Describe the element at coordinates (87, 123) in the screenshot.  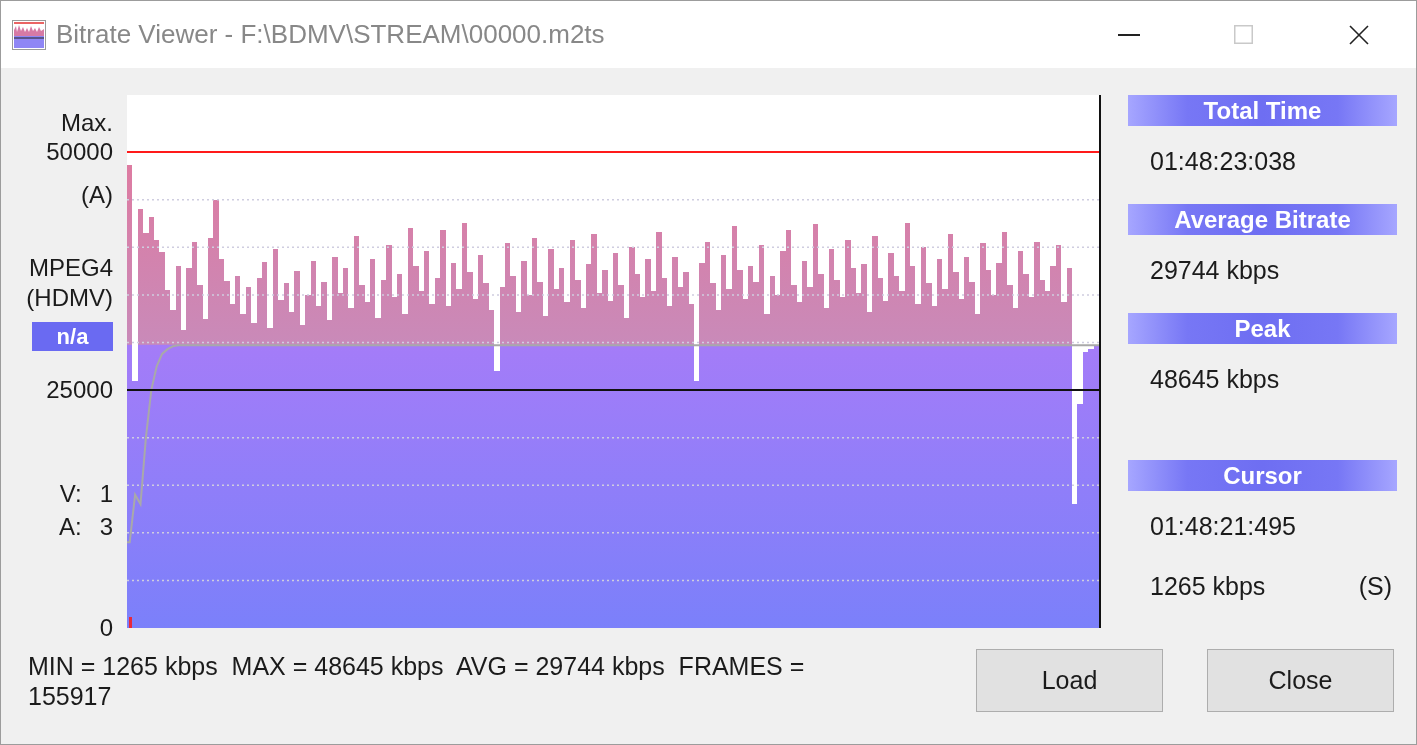
I see `max-label: Max.` at that location.